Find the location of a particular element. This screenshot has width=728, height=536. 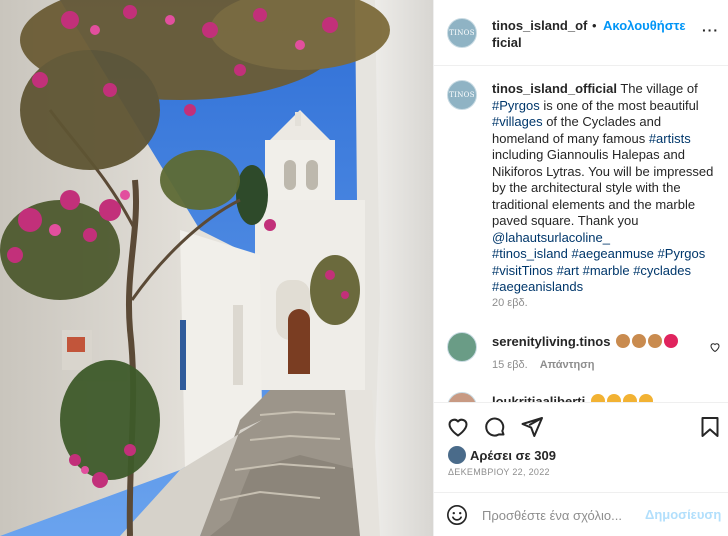

hashtag-link: #visitTinos is located at coordinates (522, 270).